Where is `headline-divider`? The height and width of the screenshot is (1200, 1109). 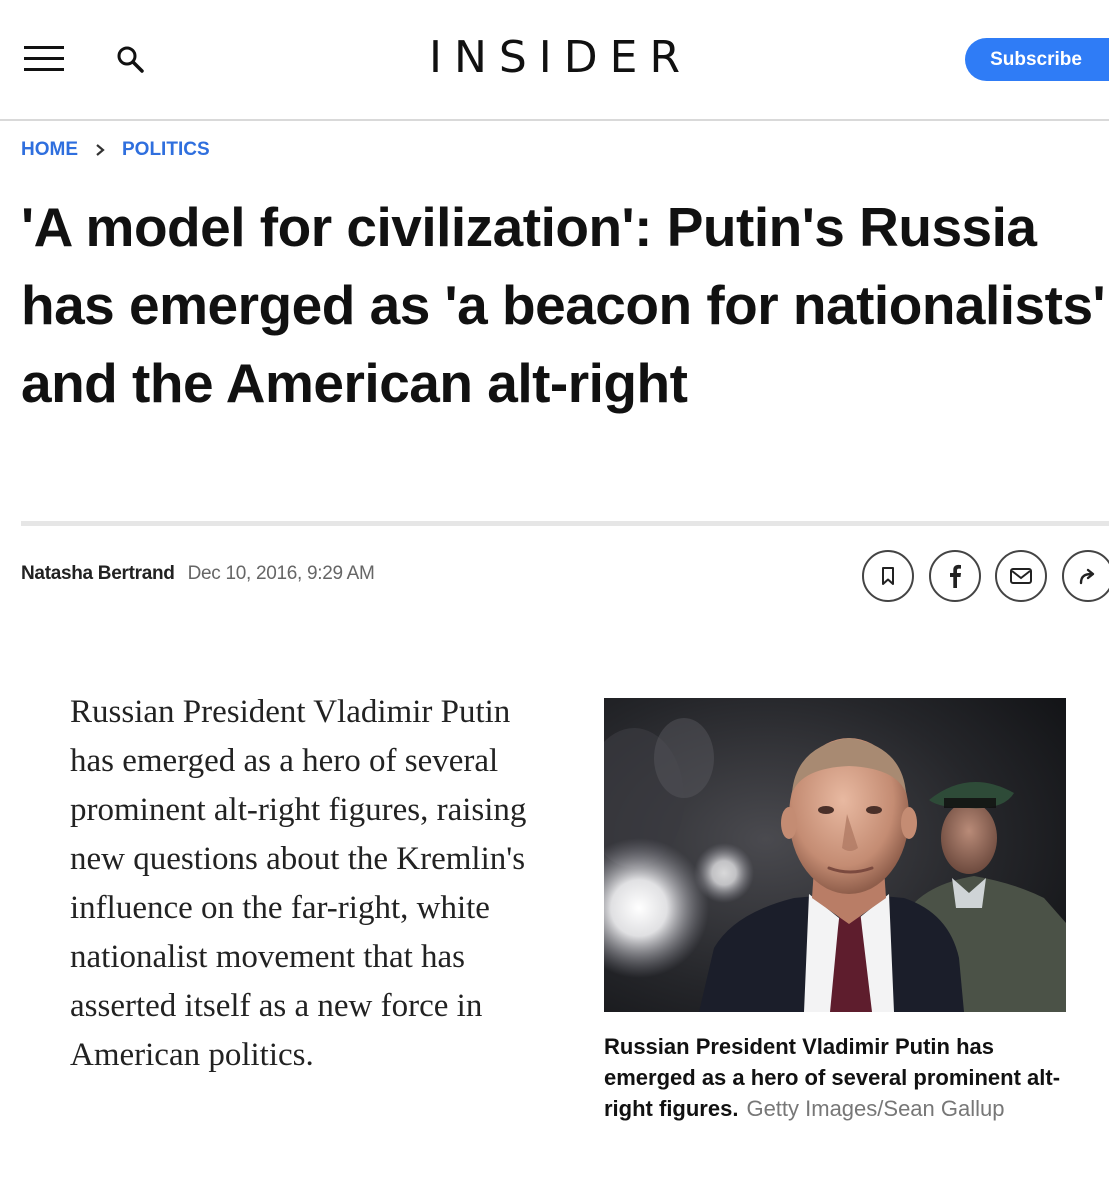 headline-divider is located at coordinates (565, 523).